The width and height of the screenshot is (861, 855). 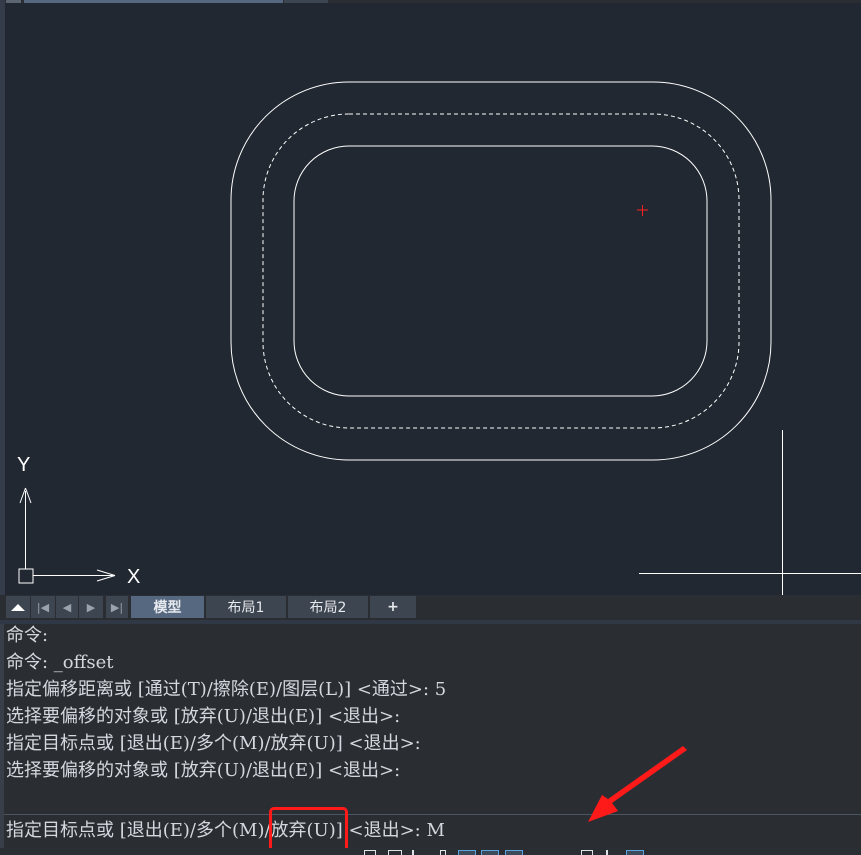 What do you see at coordinates (587, 852) in the screenshot?
I see `selection-icon` at bounding box center [587, 852].